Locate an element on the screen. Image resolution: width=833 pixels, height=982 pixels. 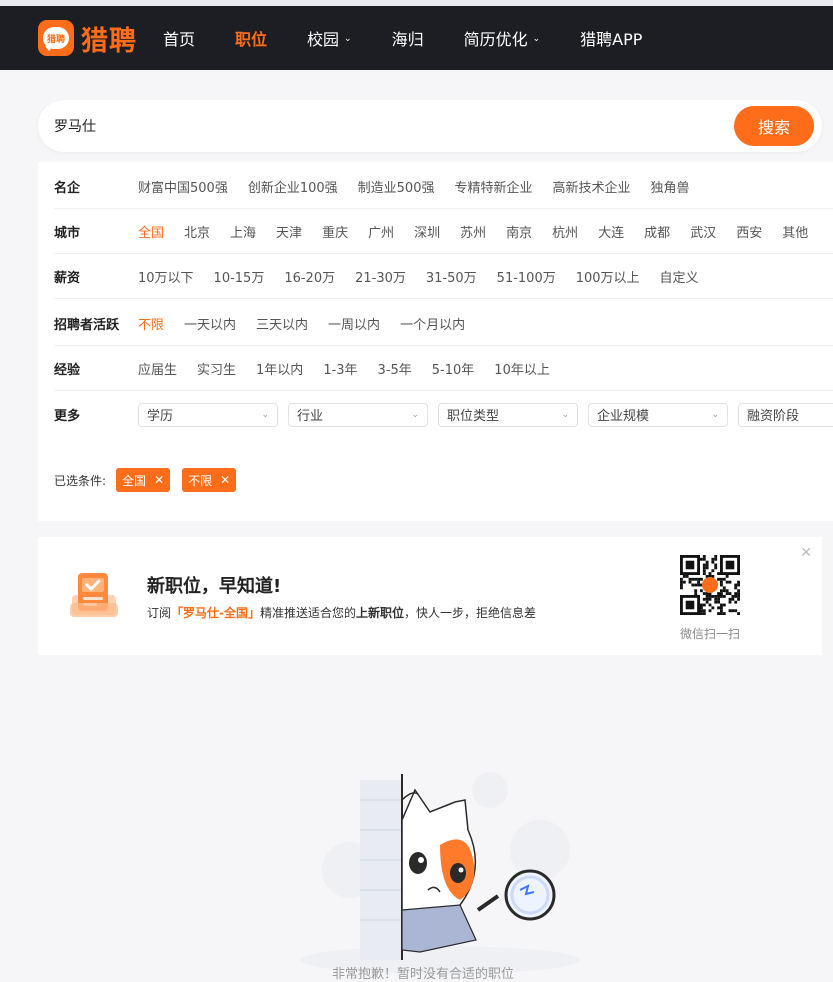
filter-option: 高新技术企业 is located at coordinates (592, 186).